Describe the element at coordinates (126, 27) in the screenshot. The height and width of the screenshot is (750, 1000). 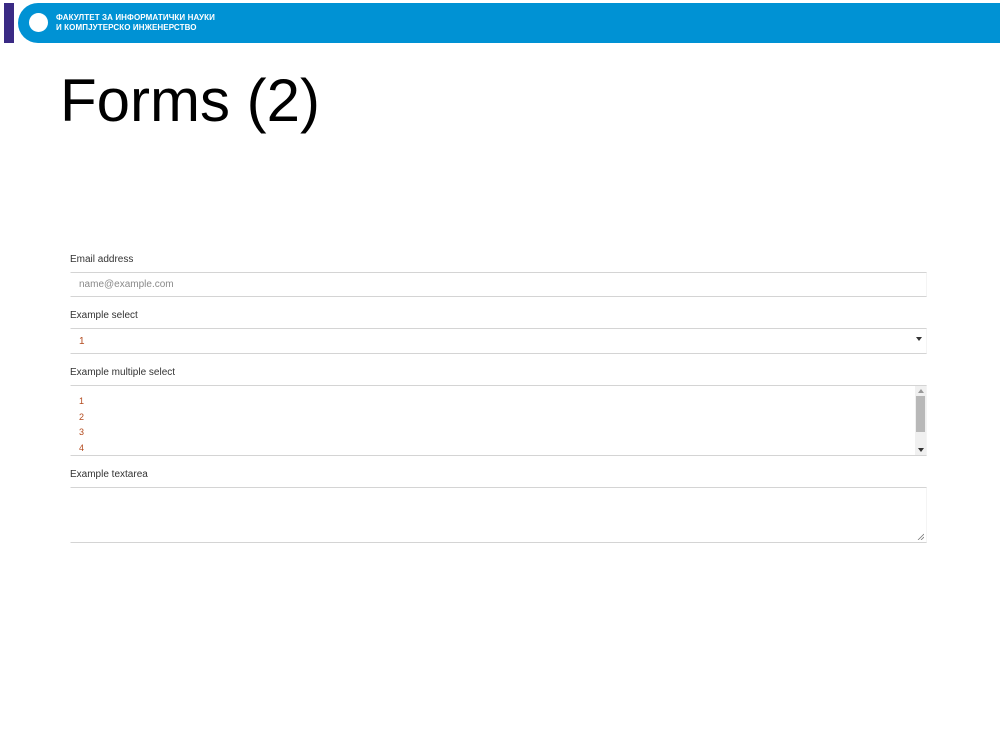
I see `faculty-name-line2: И КОМПЈУТЕРСКО ИНЖЕНЕРСТВО` at that location.